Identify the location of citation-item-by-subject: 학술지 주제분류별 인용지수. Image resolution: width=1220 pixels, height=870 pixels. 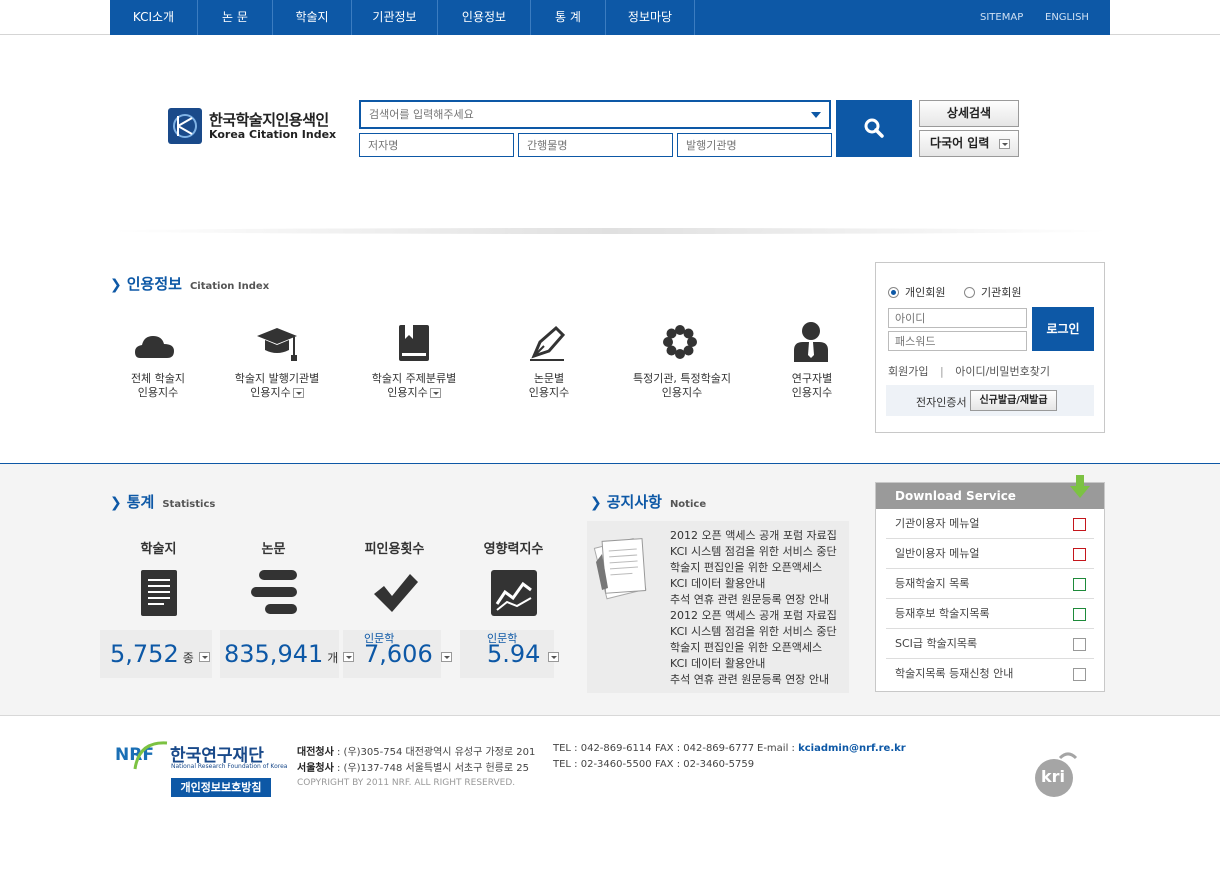
(414, 360).